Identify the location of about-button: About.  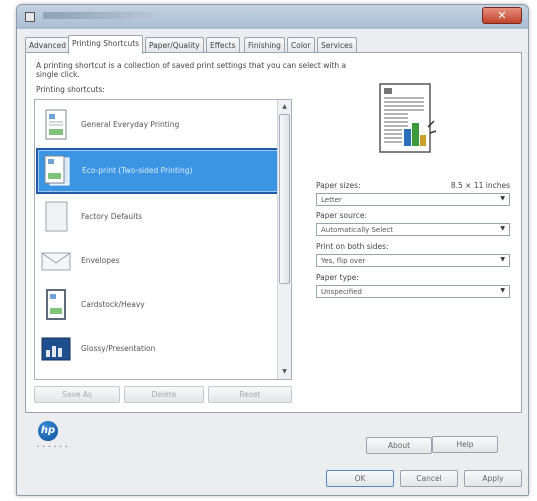
(399, 445).